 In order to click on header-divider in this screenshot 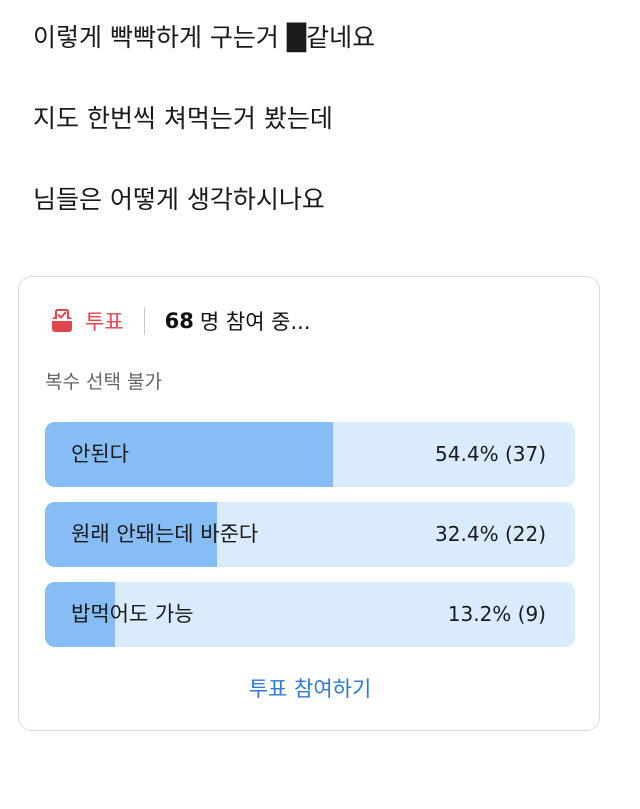, I will do `click(144, 321)`.